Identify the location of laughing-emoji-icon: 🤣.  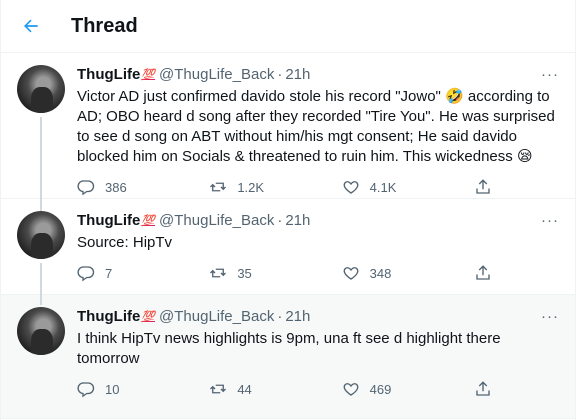
(454, 96).